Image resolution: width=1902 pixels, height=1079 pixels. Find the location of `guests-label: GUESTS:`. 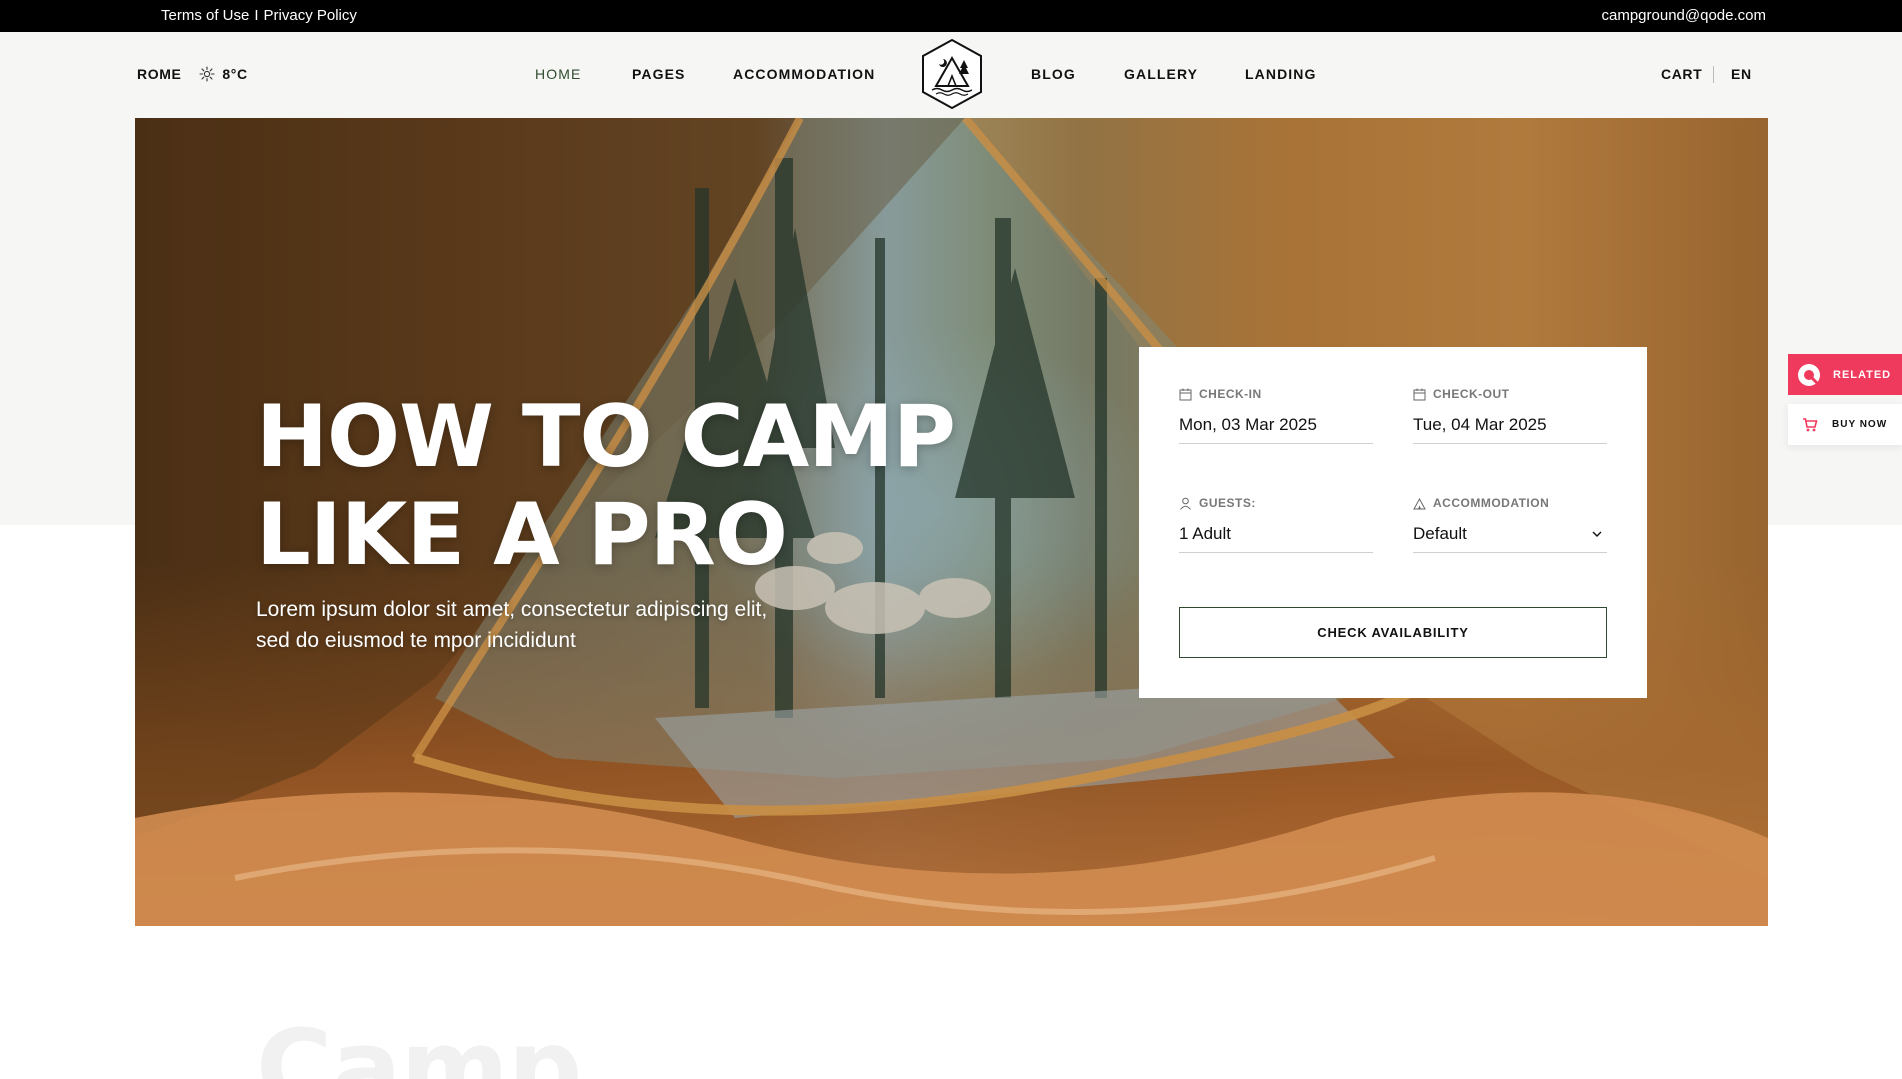

guests-label: GUESTS: is located at coordinates (1227, 503).